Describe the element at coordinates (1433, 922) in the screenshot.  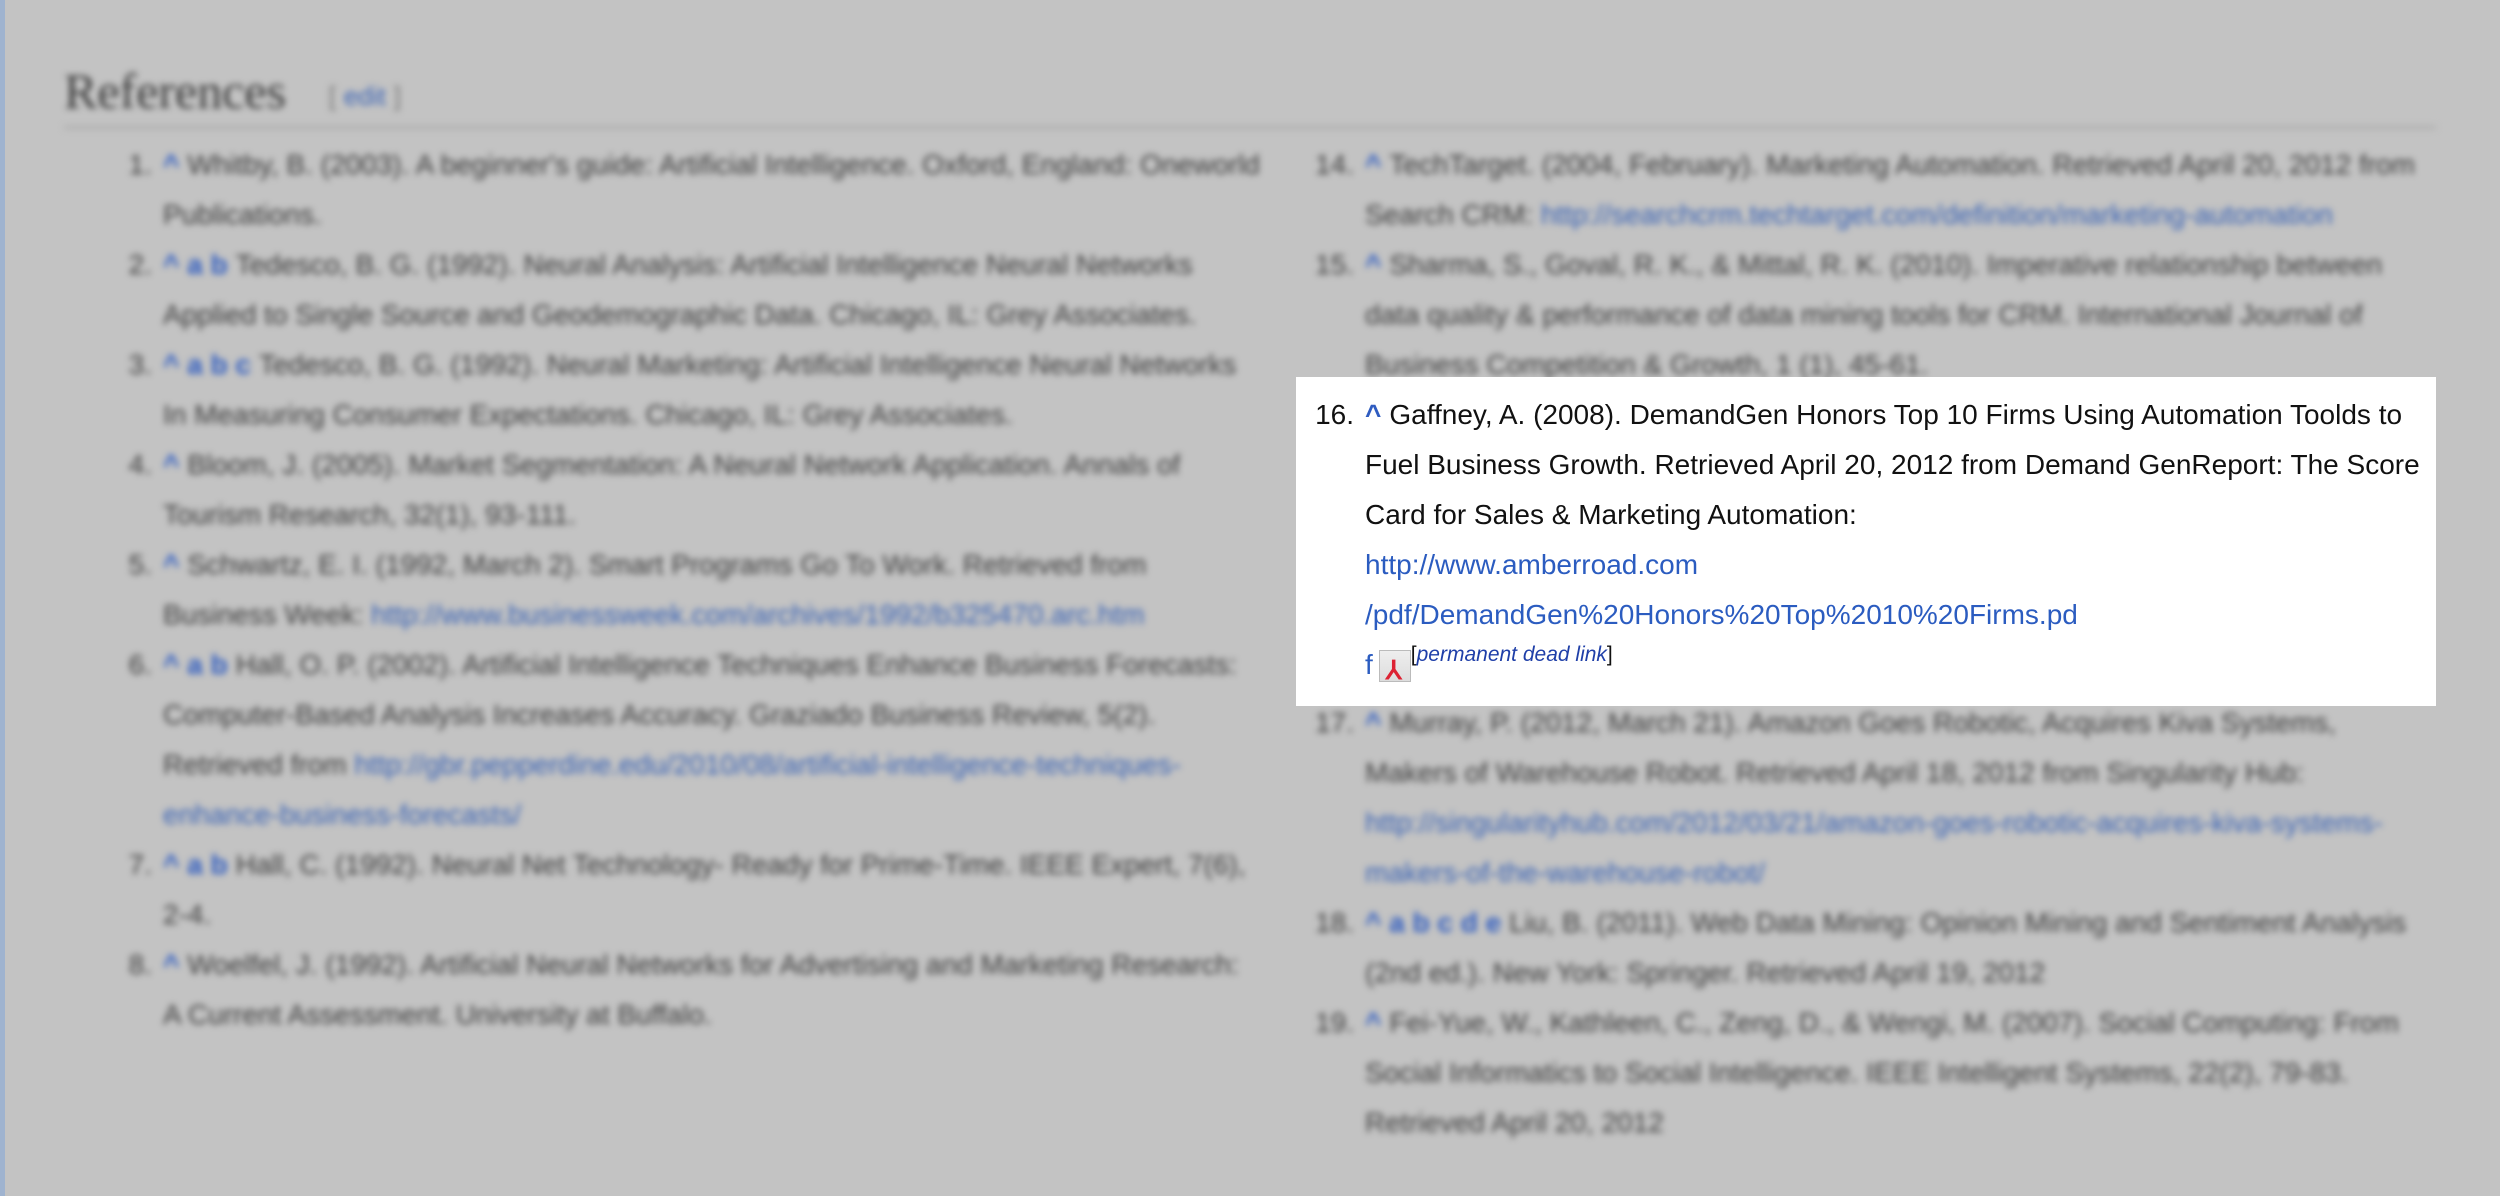
I see `backlink-caret: ^ a b c d e` at that location.